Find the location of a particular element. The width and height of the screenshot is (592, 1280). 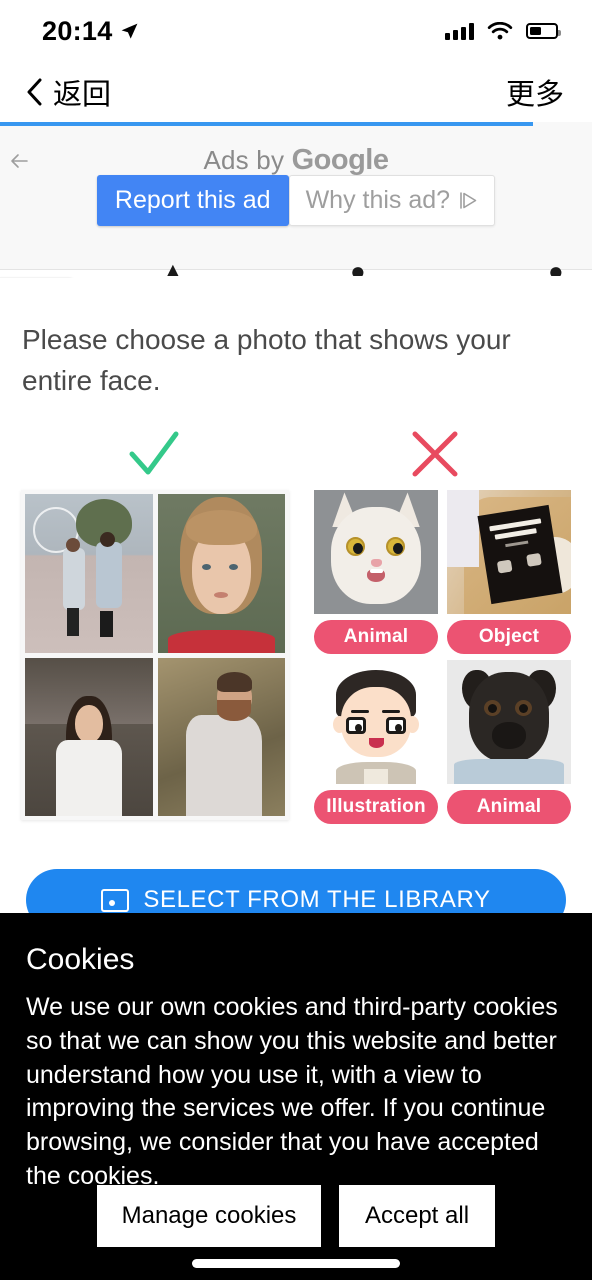

ads-by-text: Ads by is located at coordinates (244, 160).